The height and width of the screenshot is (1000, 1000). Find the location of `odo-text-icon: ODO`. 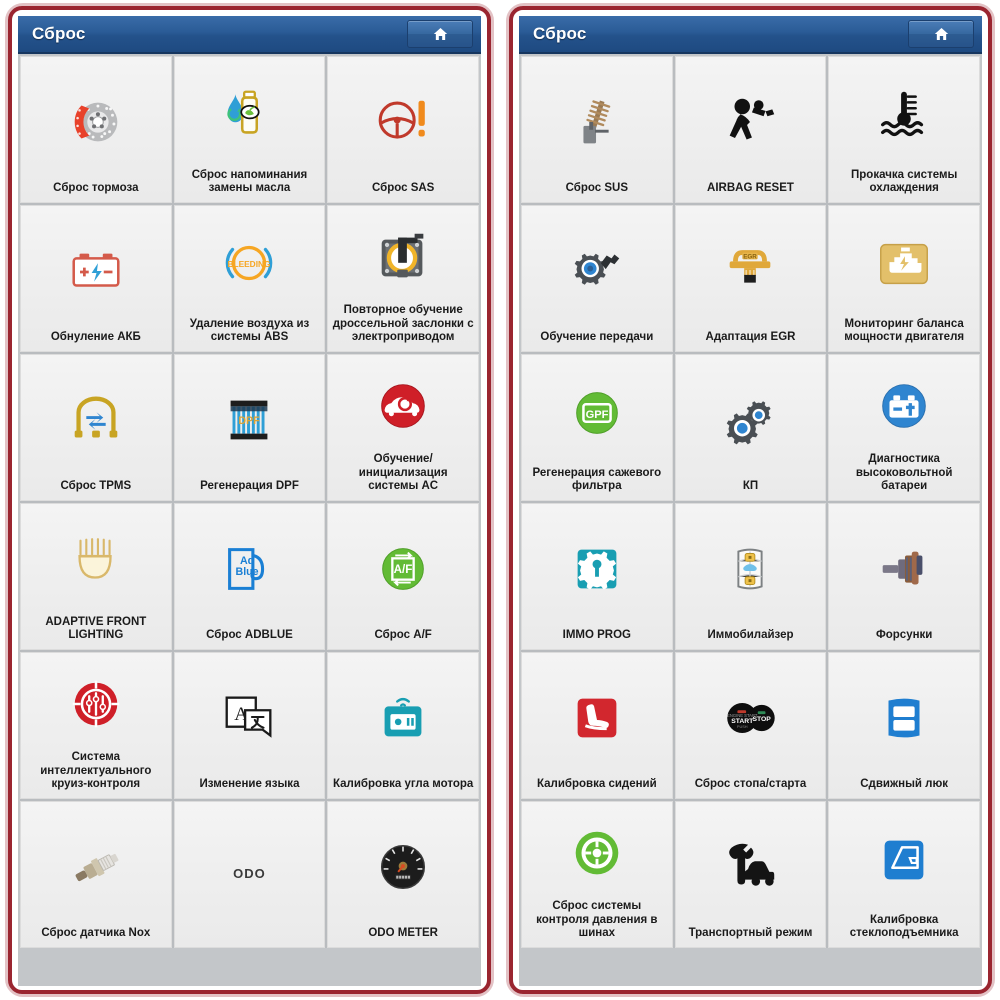

odo-text-icon: ODO is located at coordinates (249, 873).